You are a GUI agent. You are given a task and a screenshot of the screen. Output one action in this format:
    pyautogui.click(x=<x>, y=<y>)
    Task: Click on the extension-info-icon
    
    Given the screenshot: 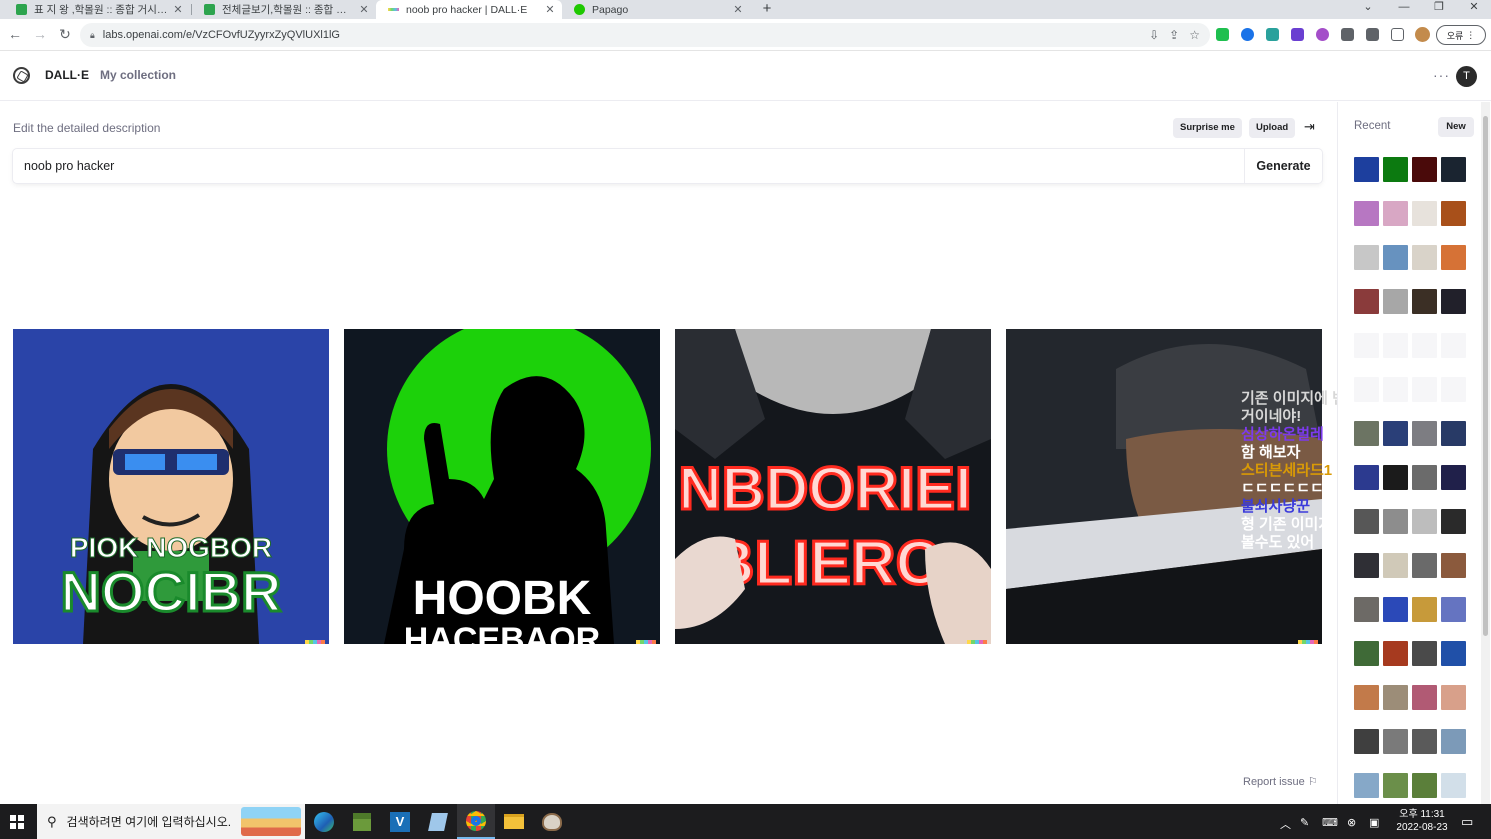 What is the action you would take?
    pyautogui.click(x=1347, y=34)
    